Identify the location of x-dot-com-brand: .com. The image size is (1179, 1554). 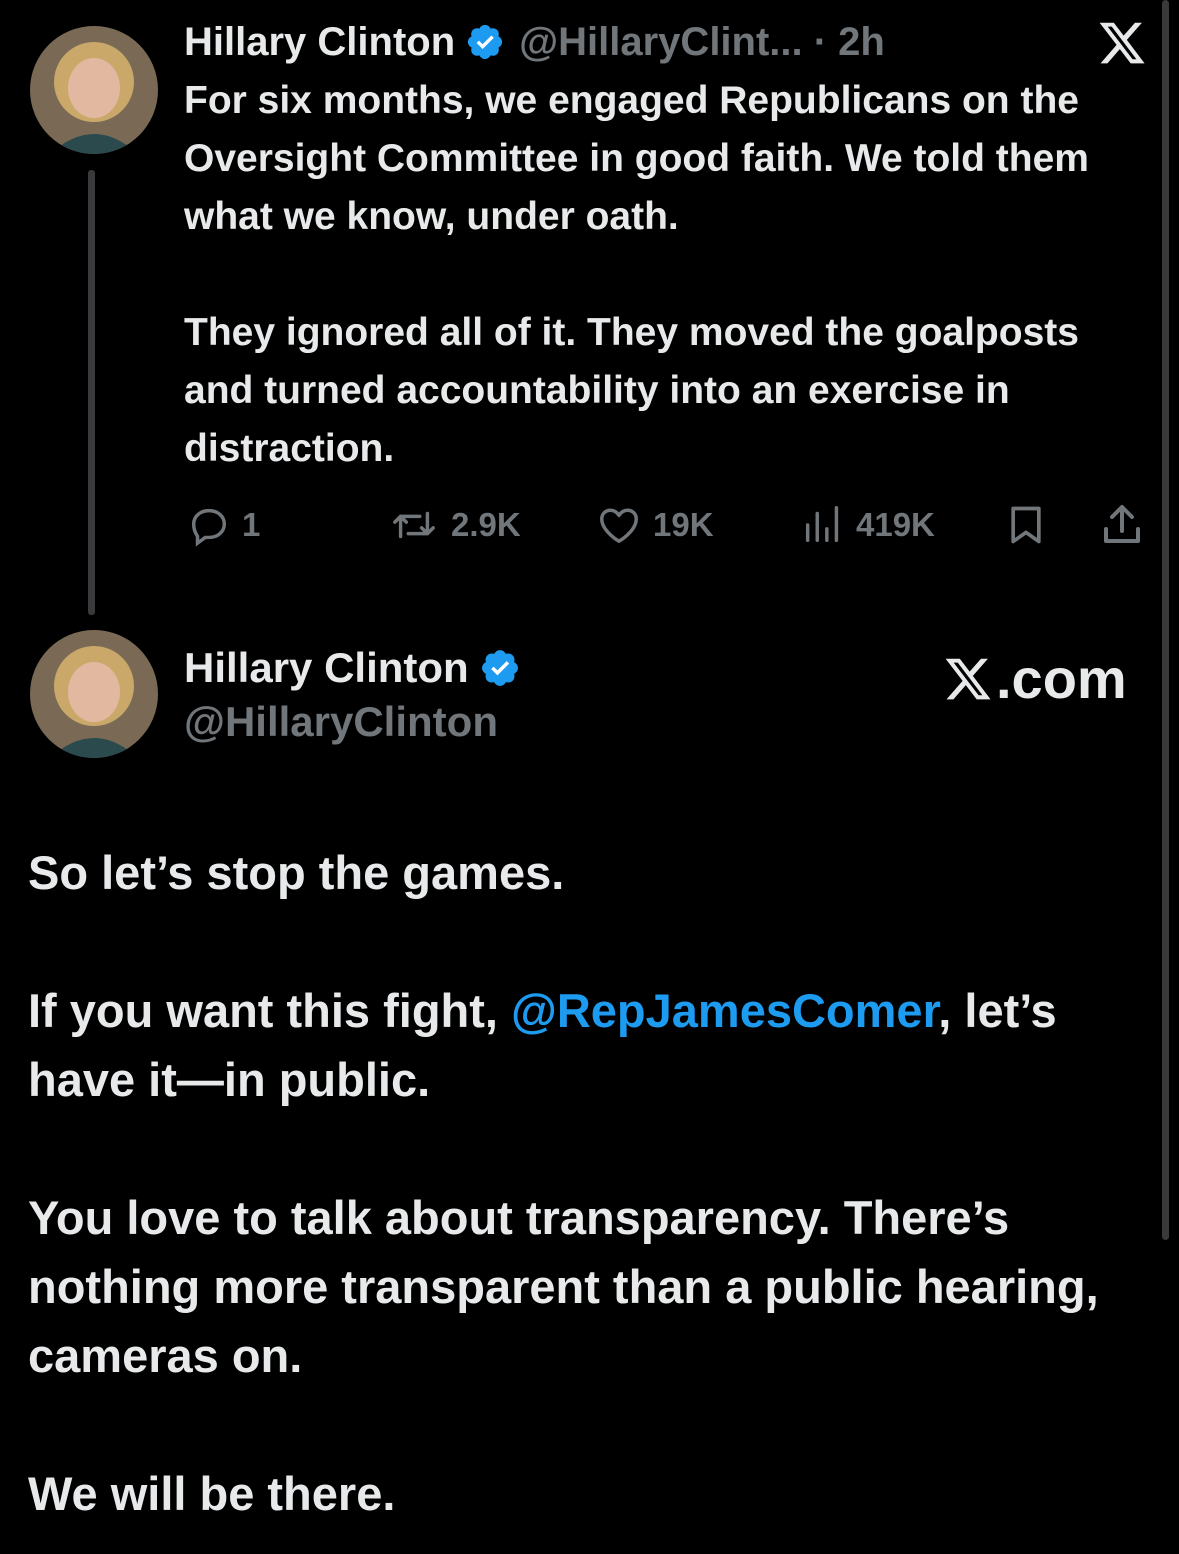
(1034, 678).